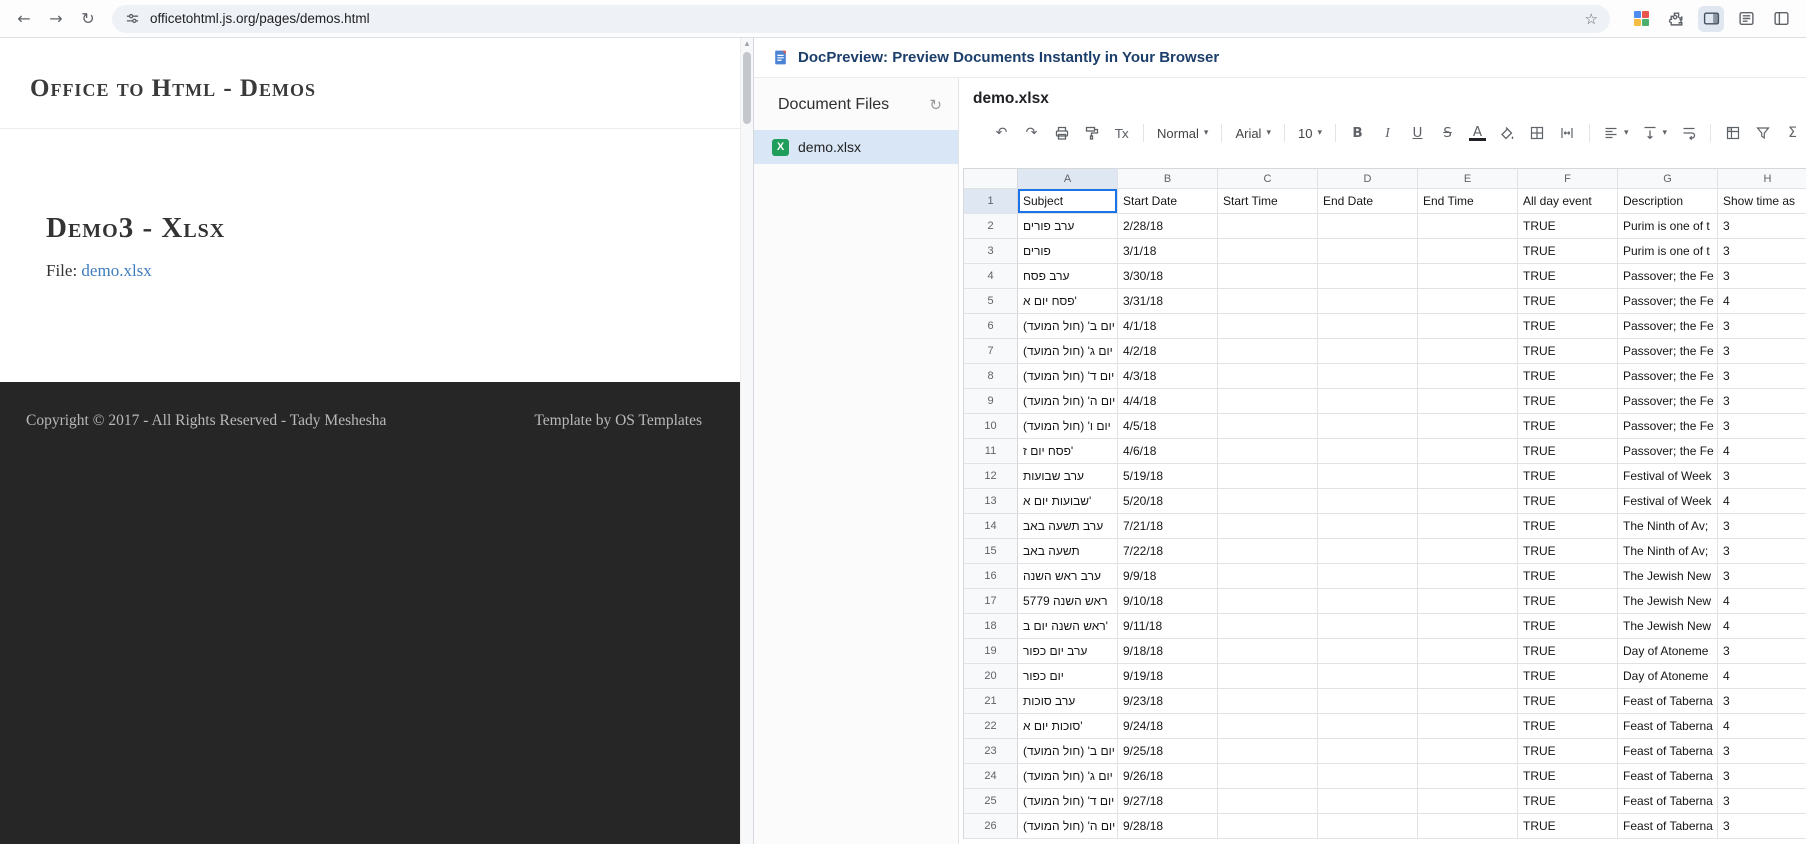 This screenshot has height=844, width=1806. Describe the element at coordinates (1568, 651) in the screenshot. I see `grid-cell-F19: TRUE` at that location.